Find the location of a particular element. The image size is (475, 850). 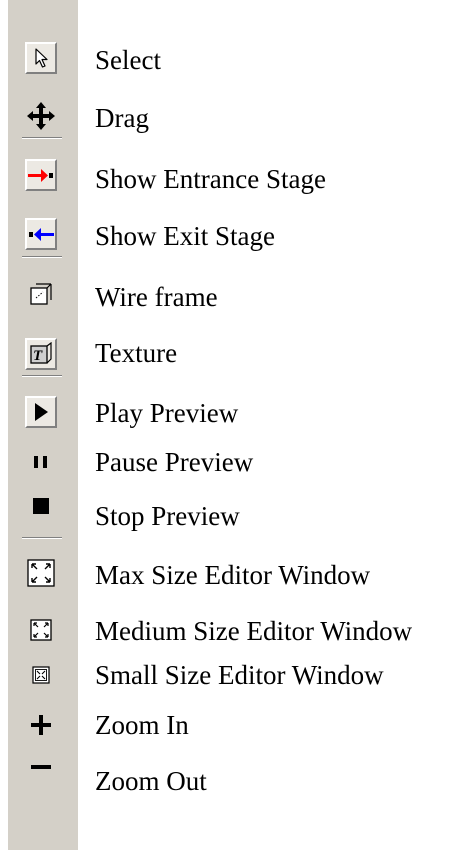

max-size-icon is located at coordinates (41, 573).